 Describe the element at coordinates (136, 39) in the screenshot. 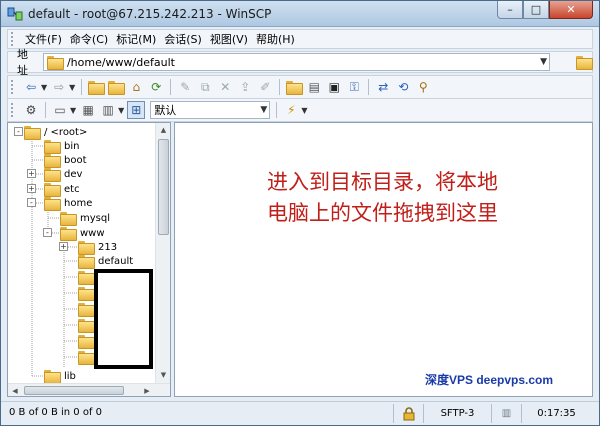

I see `menu-mark: 标记(M)` at that location.